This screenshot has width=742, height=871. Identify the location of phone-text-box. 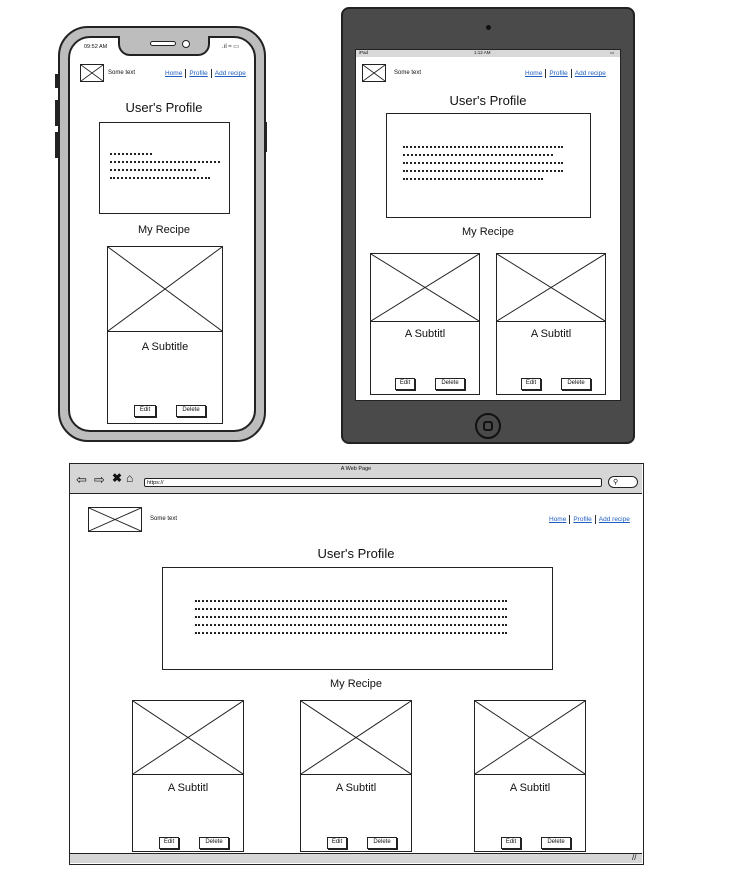
(164, 168).